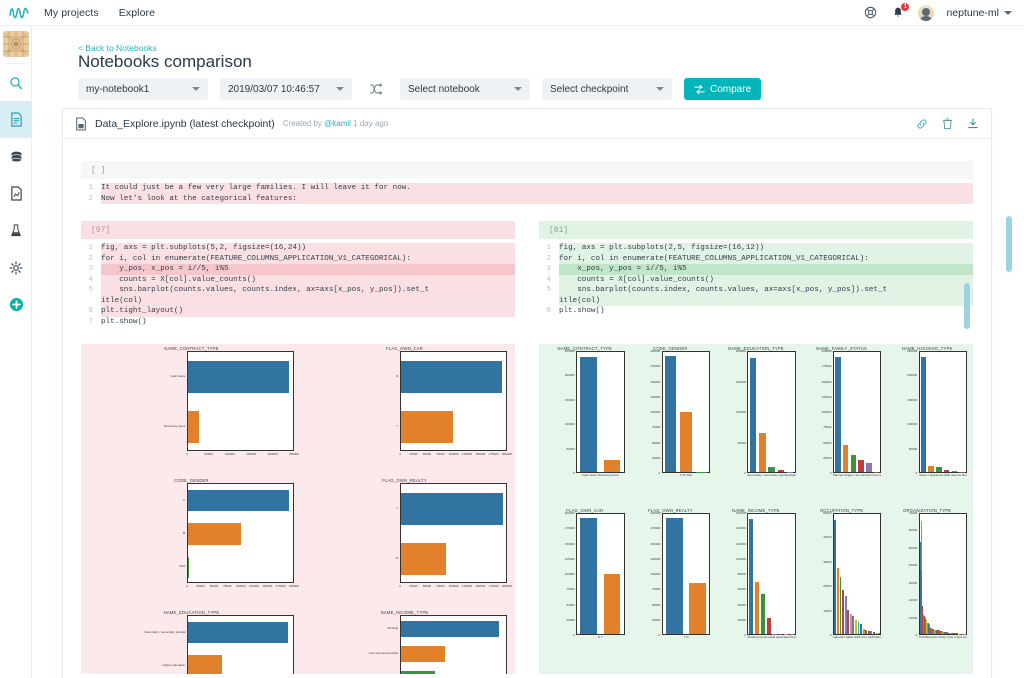 Image resolution: width=1024 pixels, height=678 pixels. Describe the element at coordinates (548, 248) in the screenshot. I see `line-number: 1` at that location.